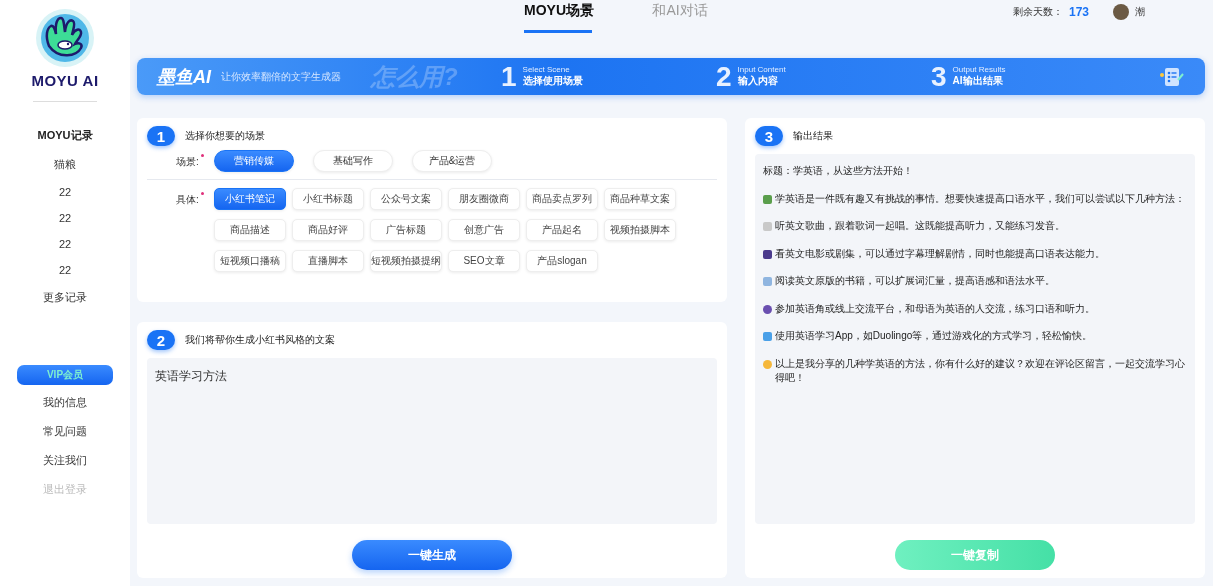  I want to click on days-remaining-value: 173, so click(1078, 12).